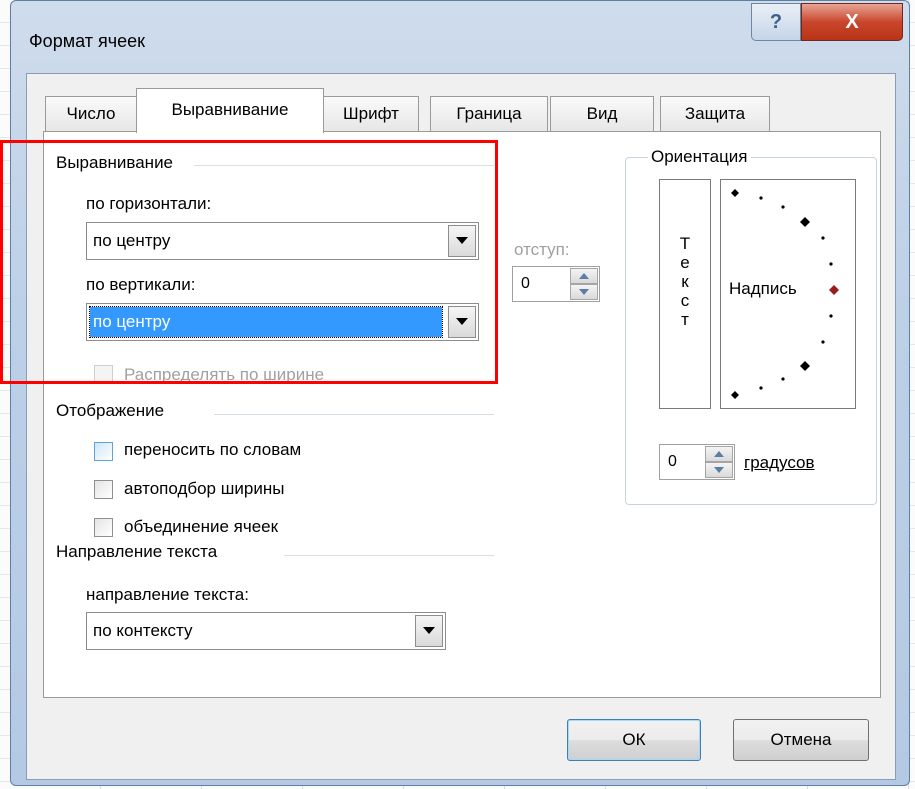 Image resolution: width=915 pixels, height=789 pixels. Describe the element at coordinates (685, 262) in the screenshot. I see `vertical-text-letter: е` at that location.